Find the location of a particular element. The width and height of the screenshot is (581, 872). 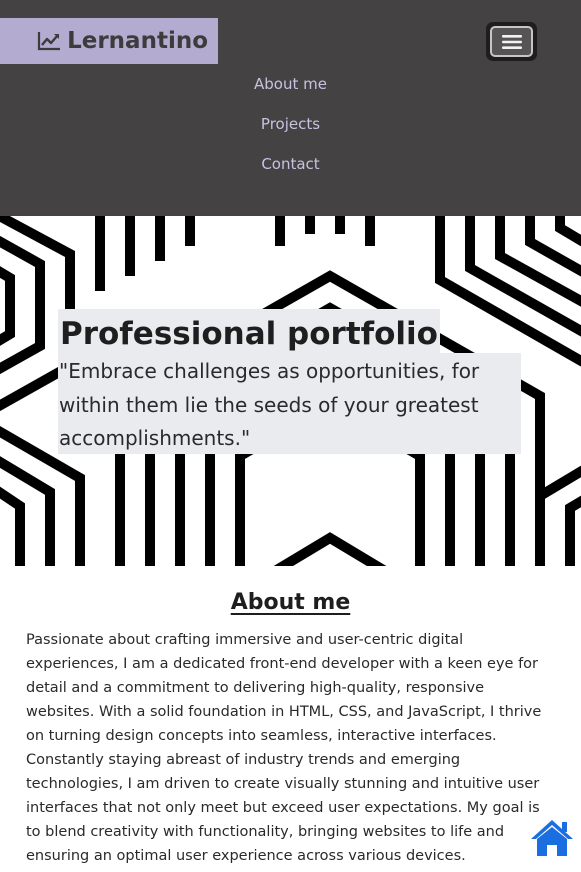

nav-menu: About me Projects Contact is located at coordinates (290, 124).